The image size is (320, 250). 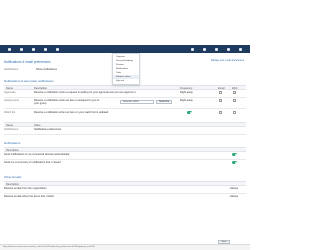 What do you see at coordinates (125, 129) in the screenshot?
I see `table-row: Notifications Notification preferences` at bounding box center [125, 129].